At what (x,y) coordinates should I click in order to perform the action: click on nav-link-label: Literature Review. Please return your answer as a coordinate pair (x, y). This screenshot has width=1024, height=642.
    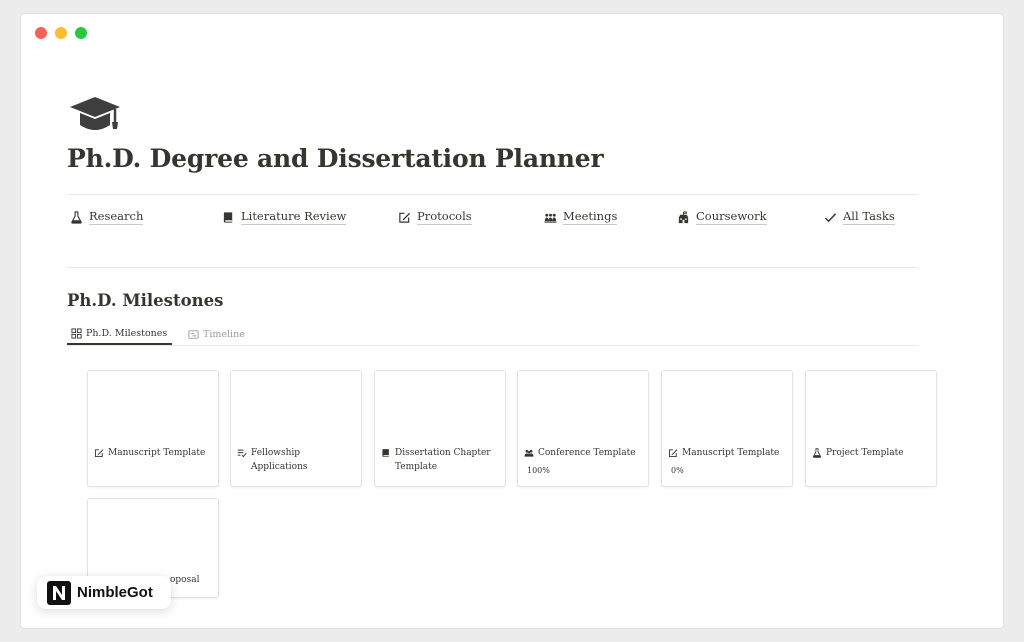
    Looking at the image, I should click on (294, 217).